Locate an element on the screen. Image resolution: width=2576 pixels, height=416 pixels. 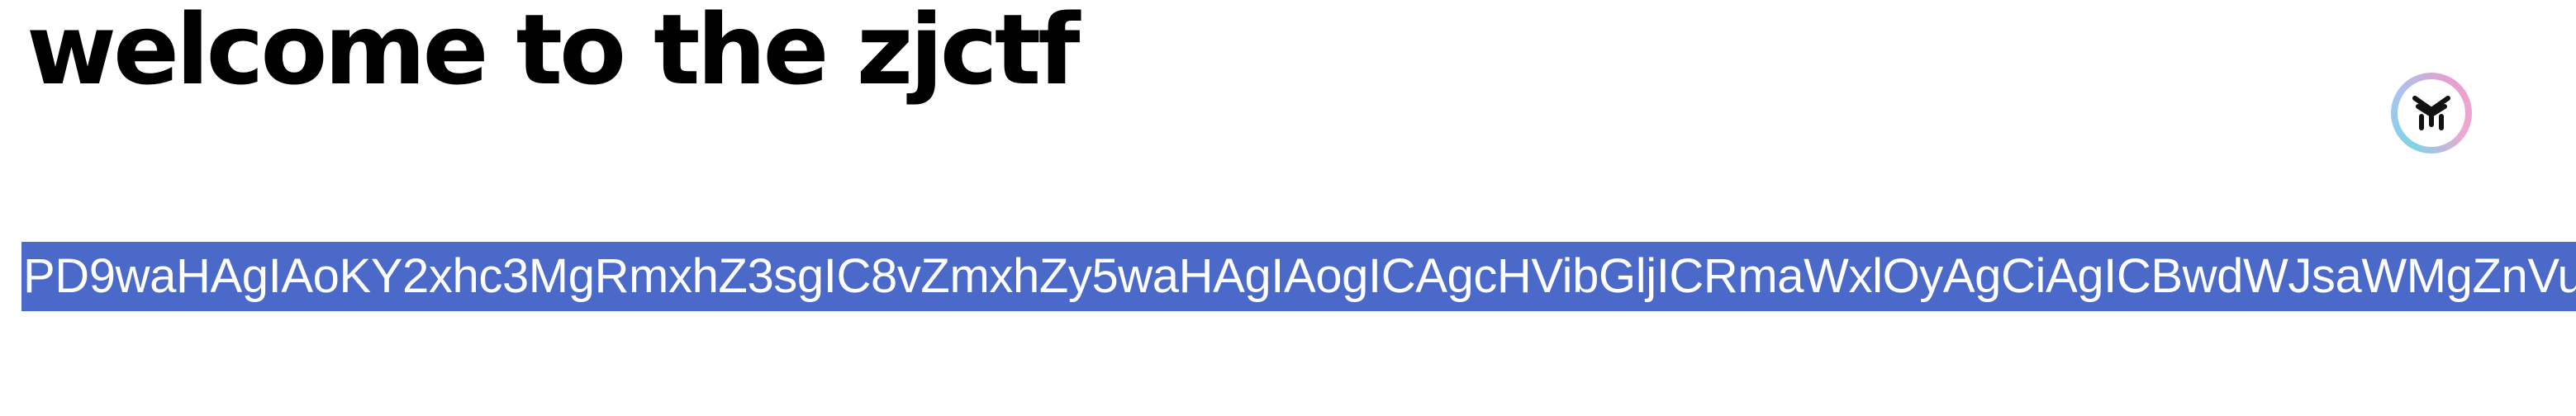
floating-extension-button-inner is located at coordinates (2431, 113).